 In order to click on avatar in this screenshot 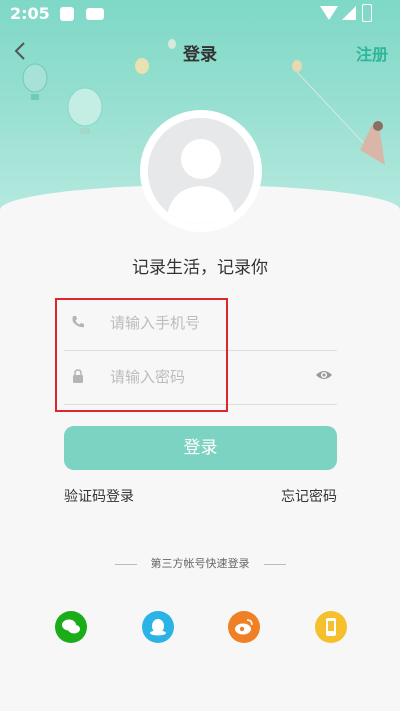, I will do `click(201, 171)`.